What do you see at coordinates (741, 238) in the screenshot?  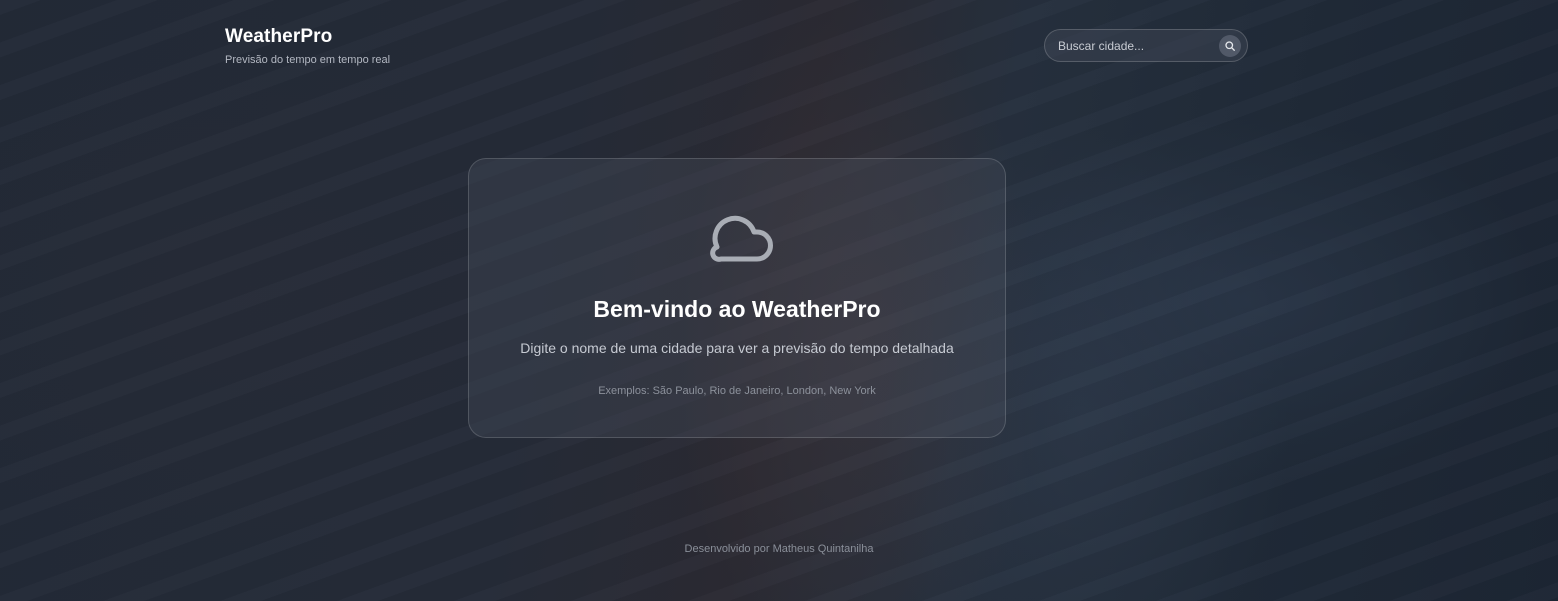 I see `cloud-icon` at bounding box center [741, 238].